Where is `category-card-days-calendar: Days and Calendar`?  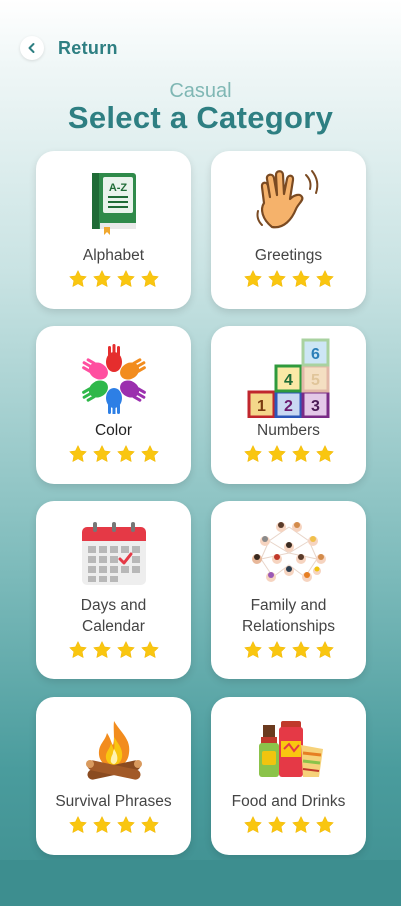 category-card-days-calendar: Days and Calendar is located at coordinates (113, 590).